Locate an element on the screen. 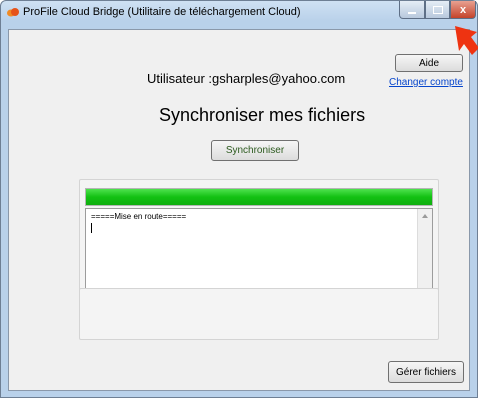  user-account-label: Utilisateur :gsharples@yahoo.com is located at coordinates (246, 78).